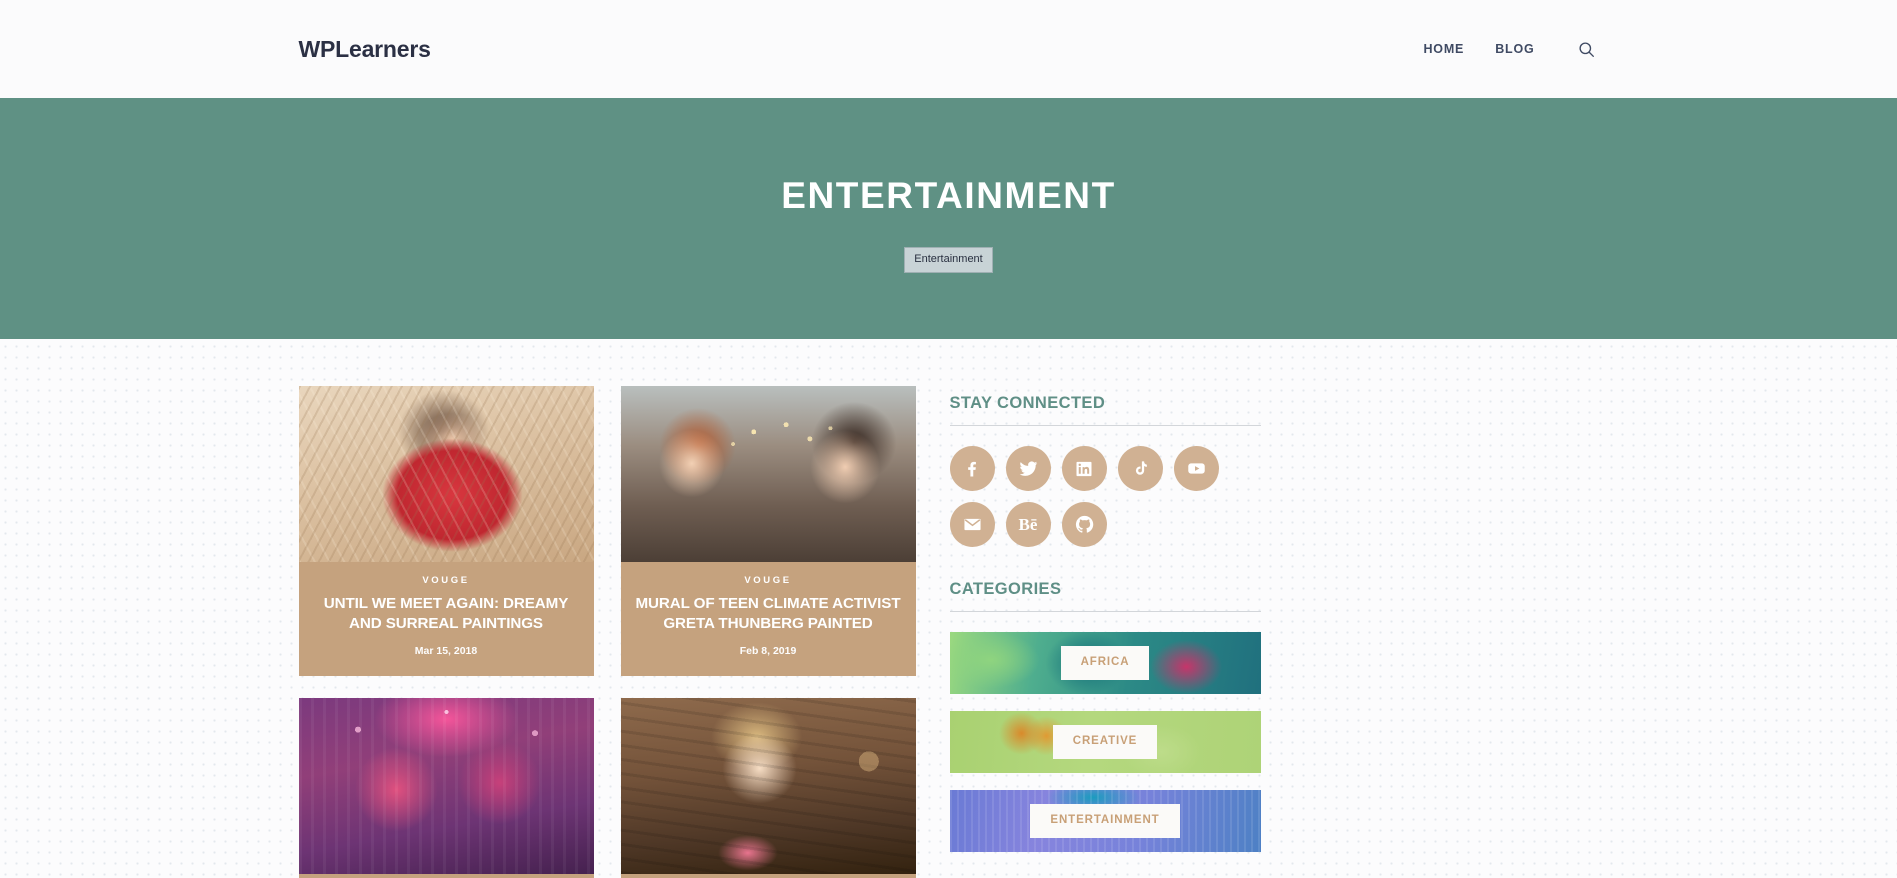  I want to click on widget-categories: CATEGORIES AFRICA CREATIVE ENTERTAINMENT, so click(1105, 716).